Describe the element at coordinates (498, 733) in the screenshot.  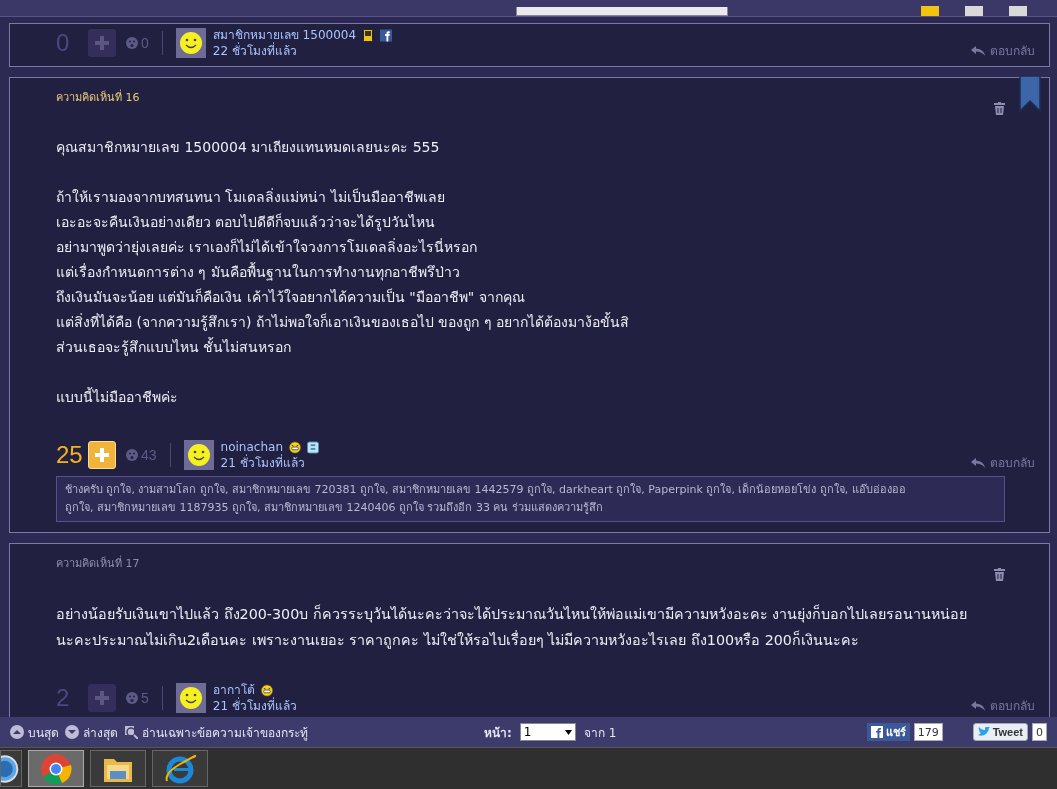
I see `page-label: หน้า:` at that location.